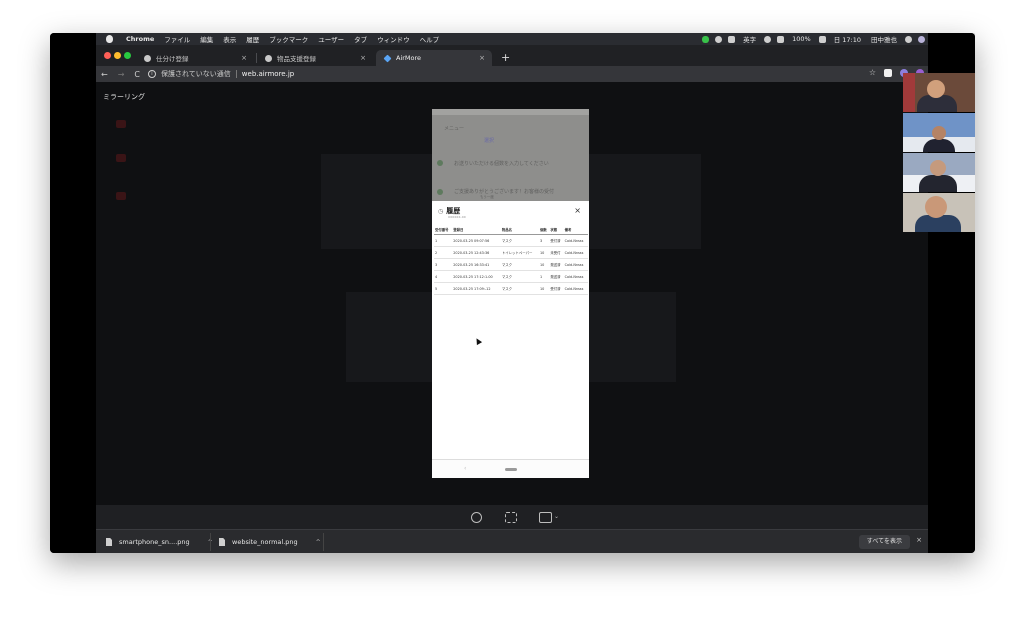 The height and width of the screenshot is (619, 1024). I want to click on phone-tab: 選択, so click(489, 141).